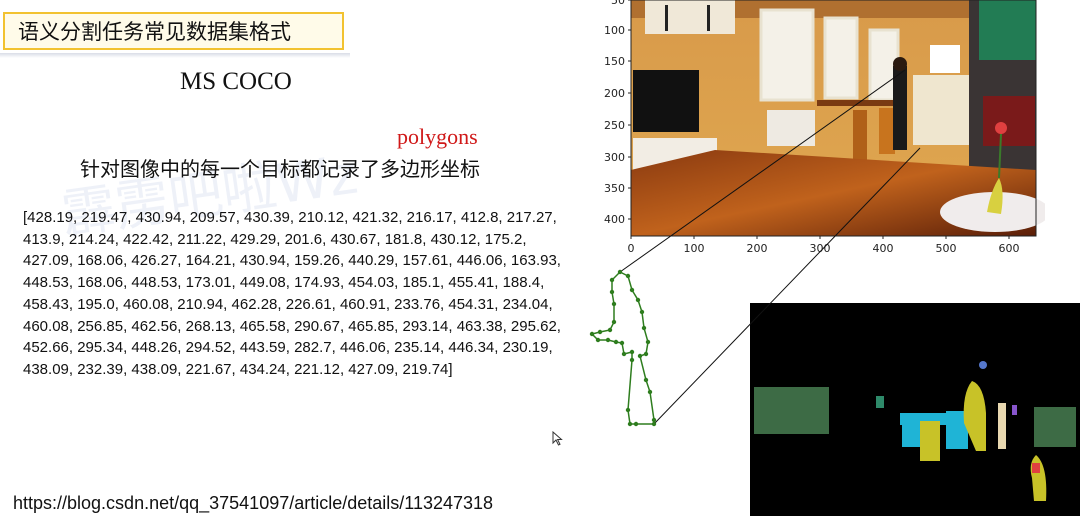  I want to click on mouse-cursor-icon, so click(557, 438).